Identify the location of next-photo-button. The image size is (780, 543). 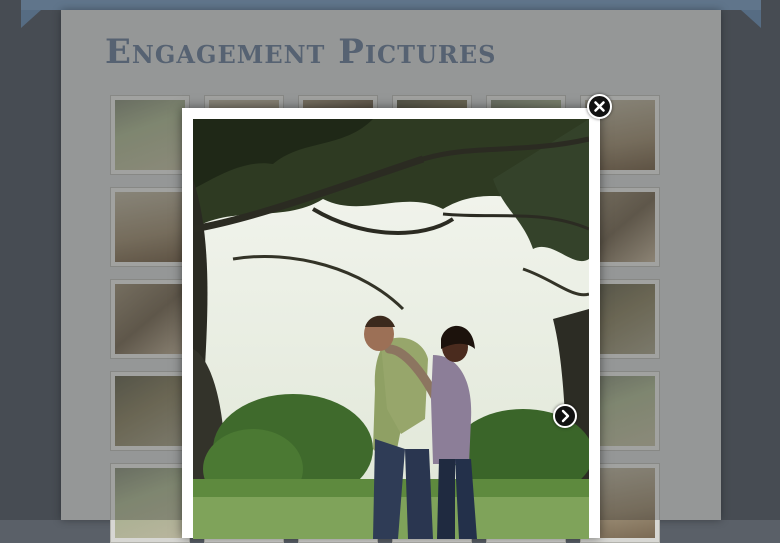
(565, 416).